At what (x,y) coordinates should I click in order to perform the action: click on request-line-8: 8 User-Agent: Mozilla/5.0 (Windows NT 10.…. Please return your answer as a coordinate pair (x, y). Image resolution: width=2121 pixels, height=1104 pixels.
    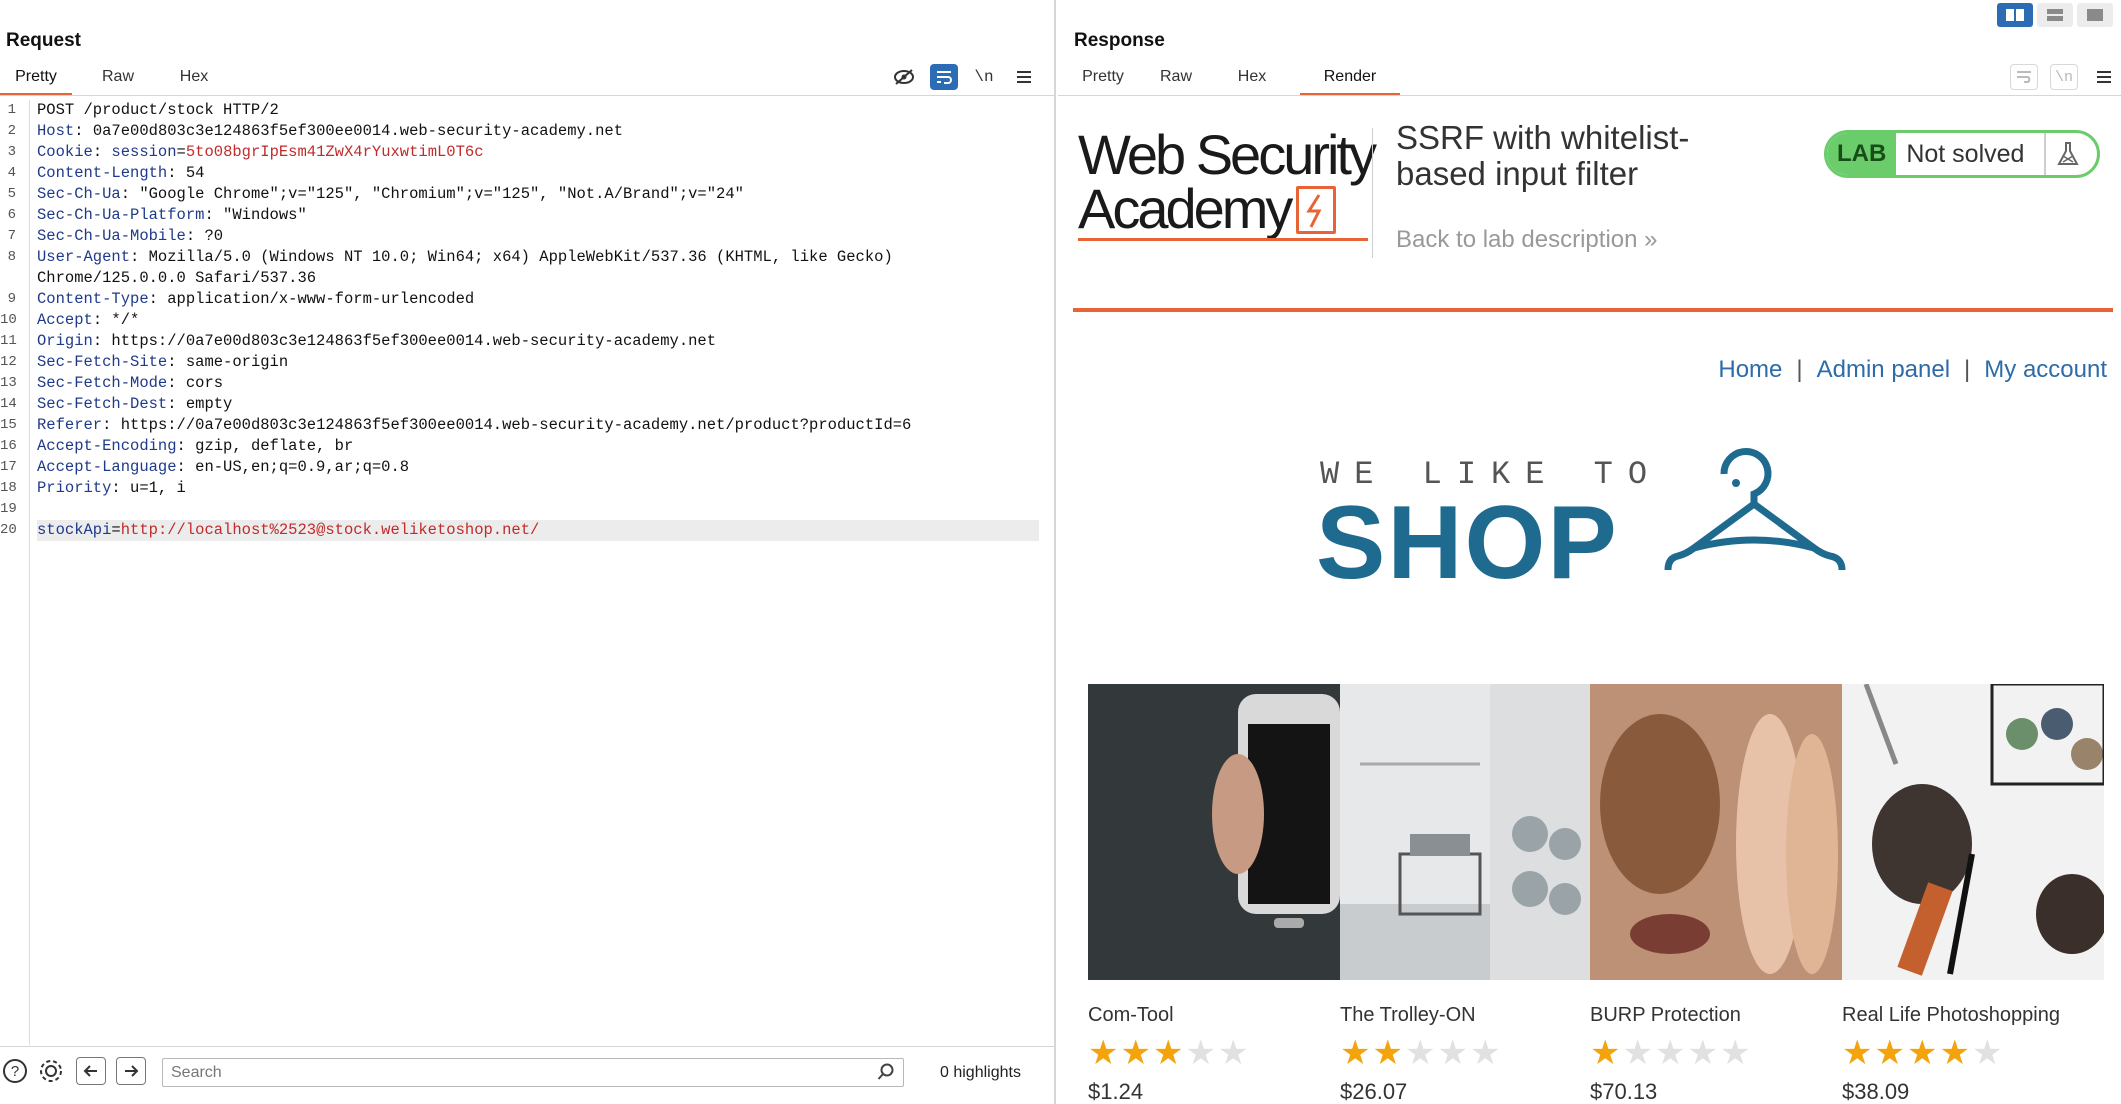
    Looking at the image, I should click on (450, 257).